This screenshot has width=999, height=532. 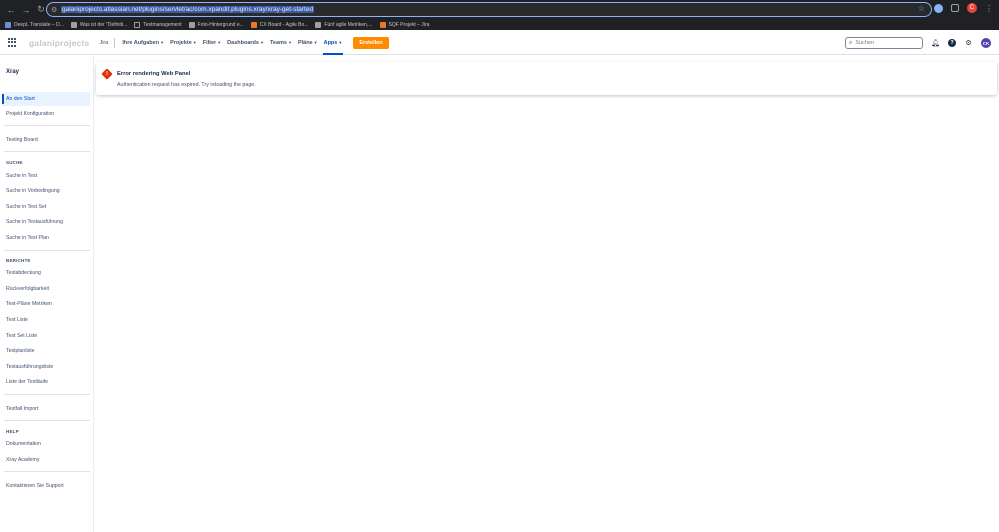 What do you see at coordinates (921, 8) in the screenshot?
I see `bookmark-star-icon: ☆` at bounding box center [921, 8].